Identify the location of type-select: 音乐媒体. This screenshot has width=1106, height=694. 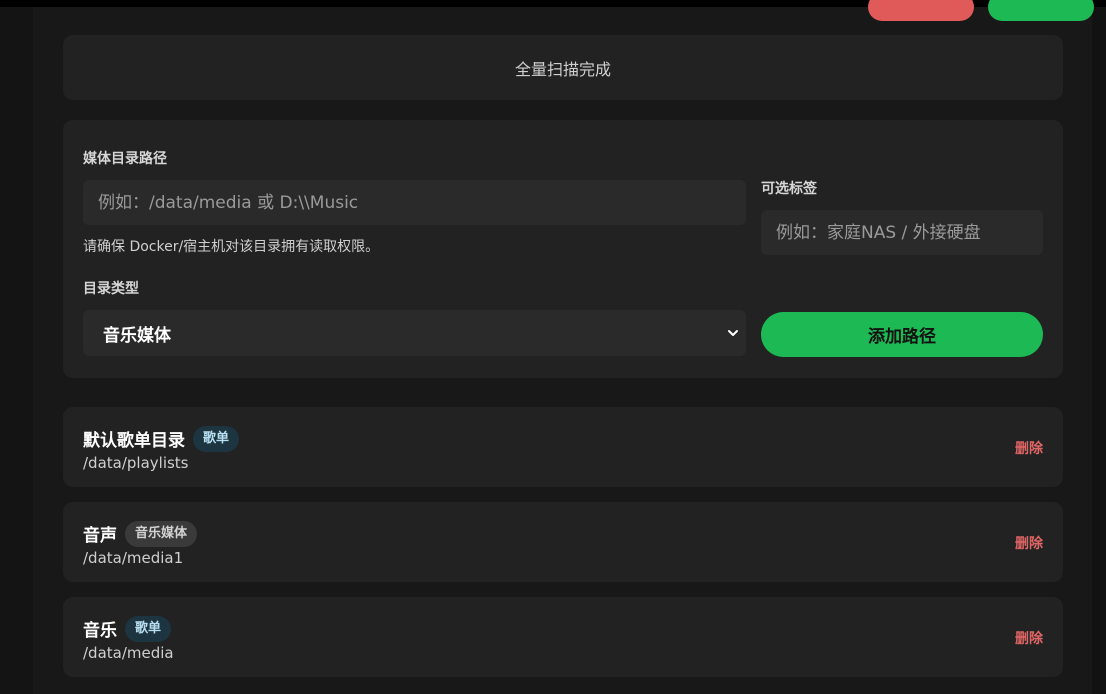
(414, 333).